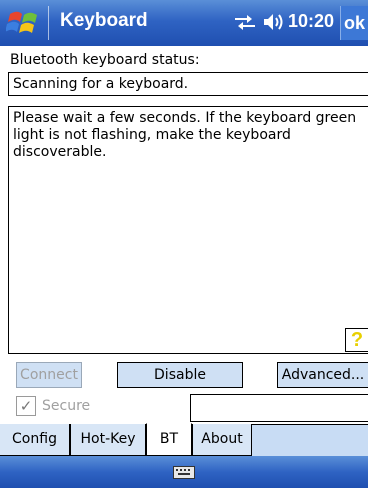  What do you see at coordinates (184, 472) in the screenshot?
I see `keyboard-icon` at bounding box center [184, 472].